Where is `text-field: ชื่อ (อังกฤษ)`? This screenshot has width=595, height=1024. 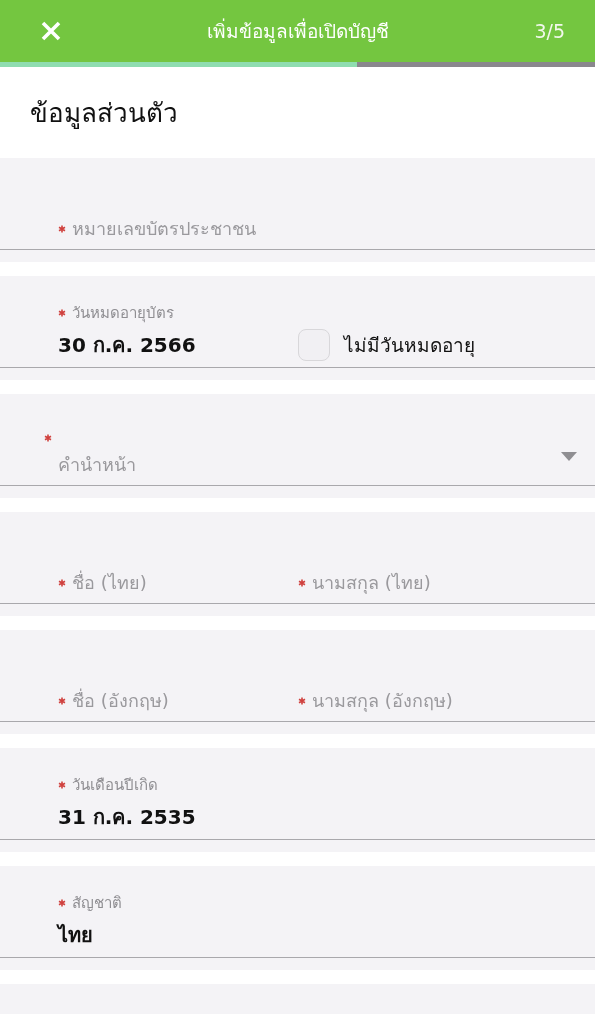
text-field: ชื่อ (อังกฤษ) is located at coordinates (178, 700).